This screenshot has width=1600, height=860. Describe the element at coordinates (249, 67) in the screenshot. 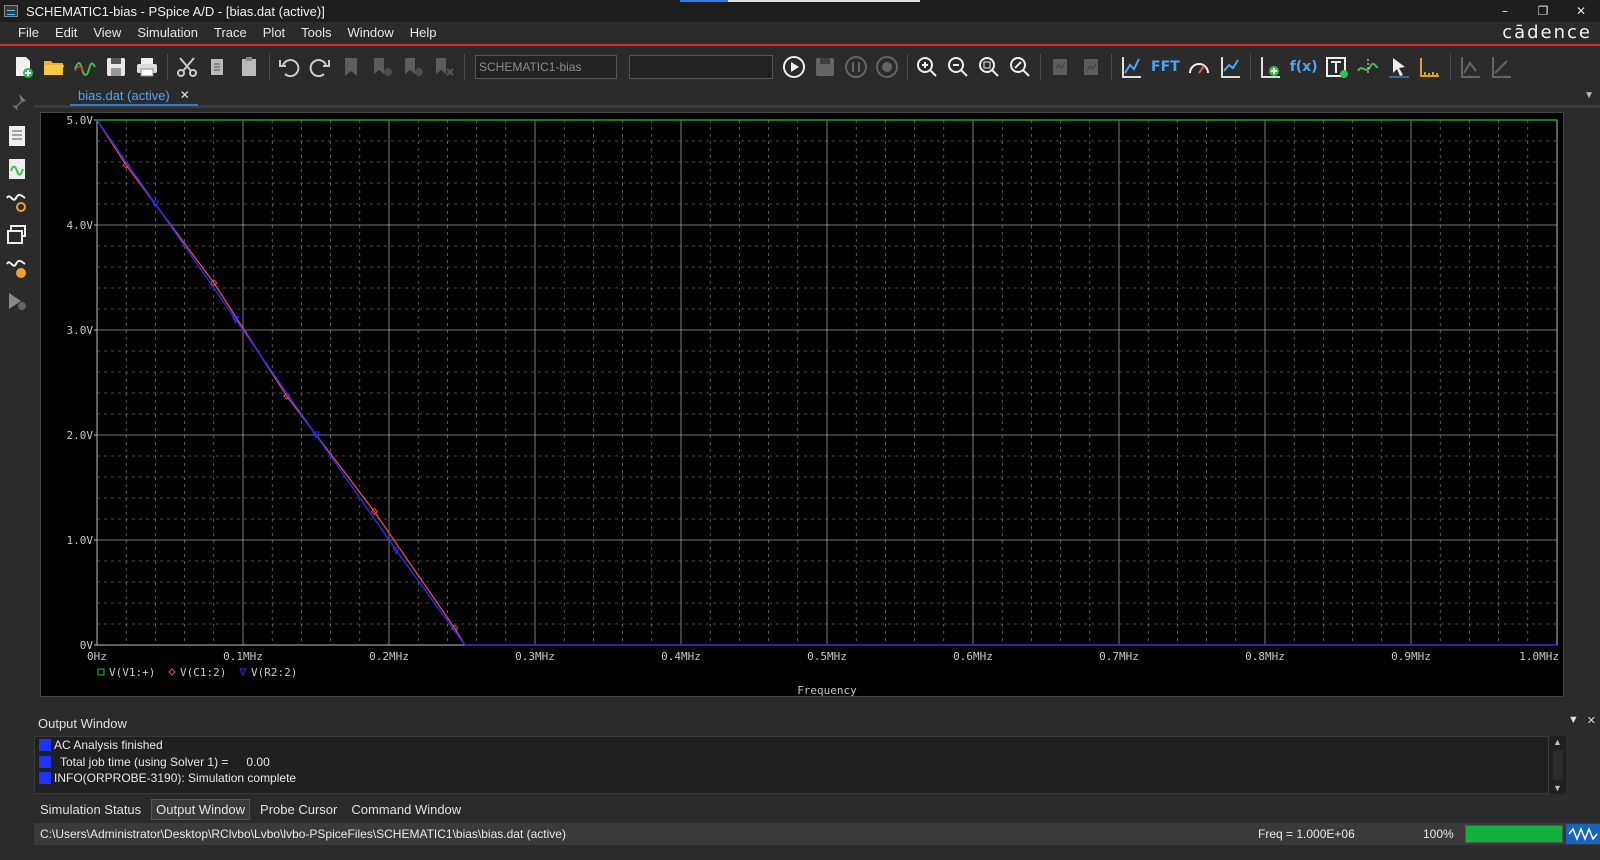

I see `paste-button` at that location.